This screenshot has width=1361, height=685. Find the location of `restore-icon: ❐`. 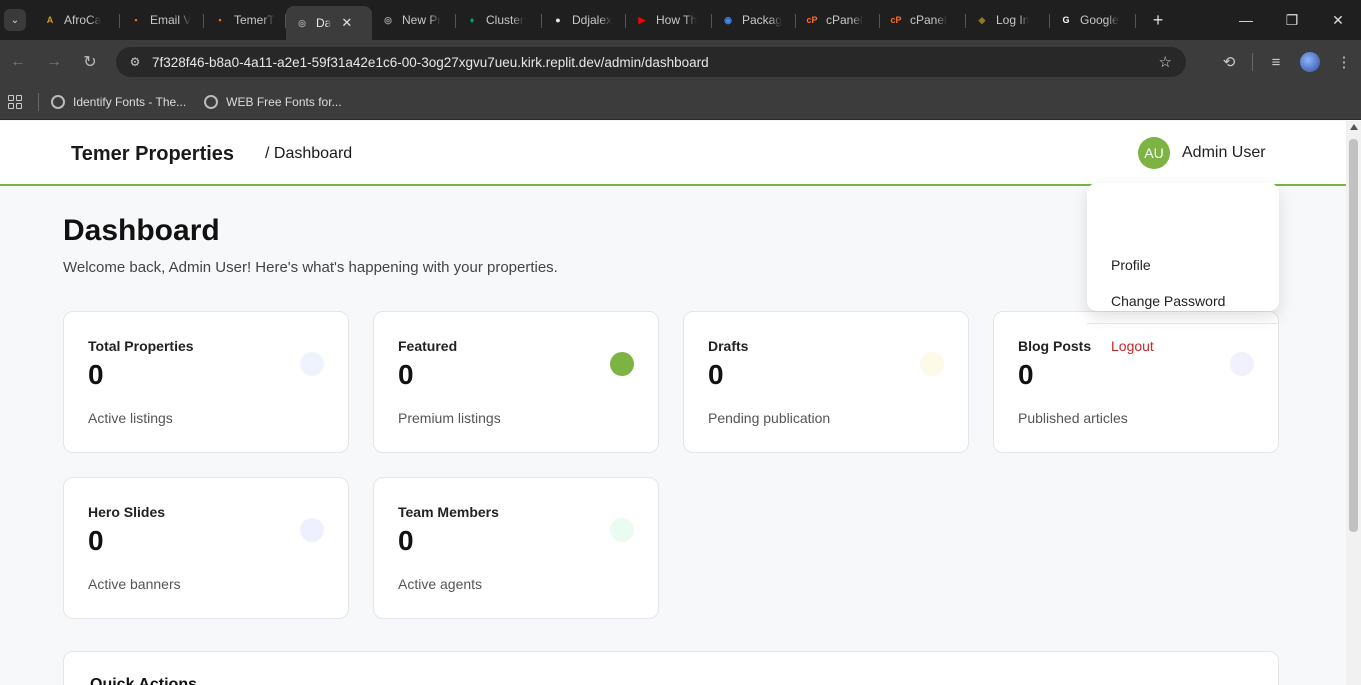

restore-icon: ❐ is located at coordinates (1292, 20).